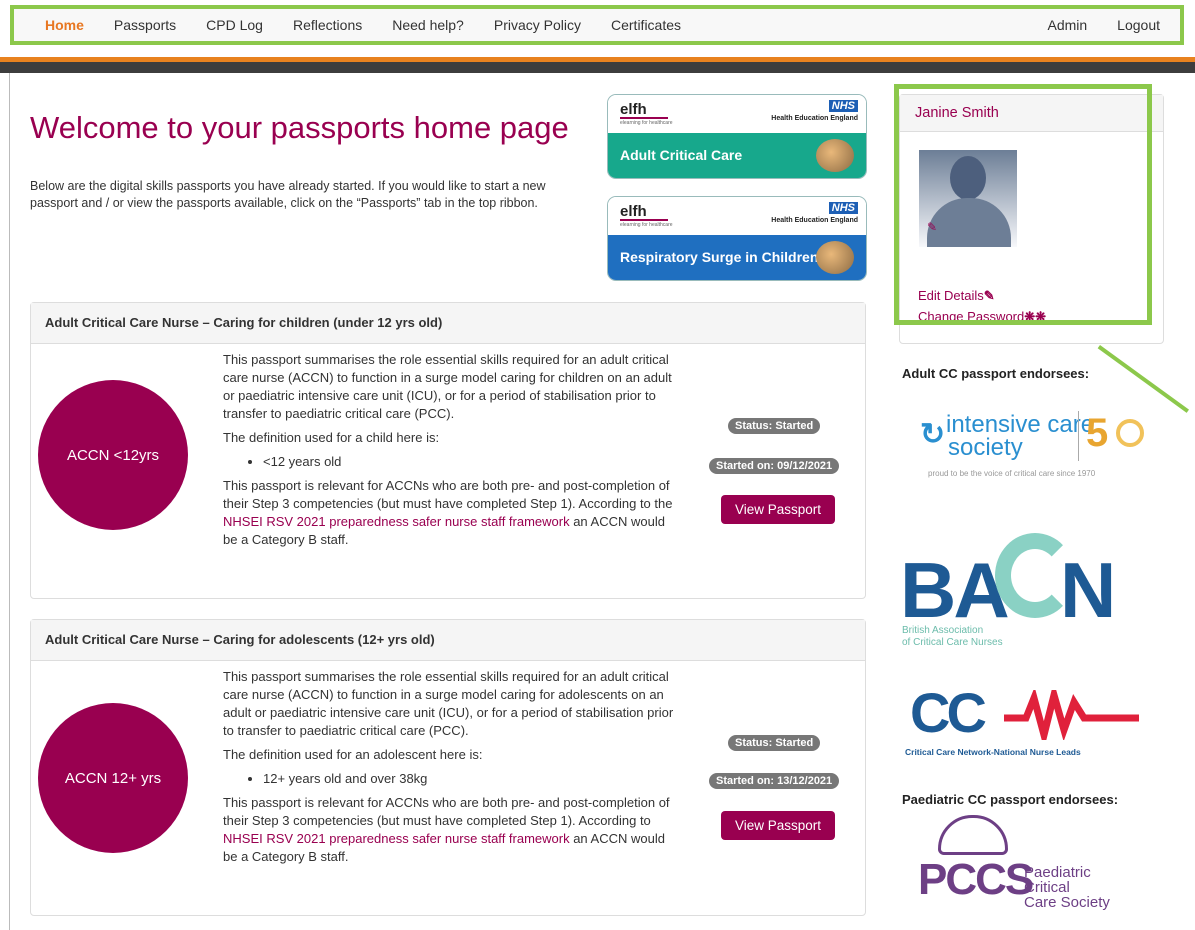 The width and height of the screenshot is (1195, 930). What do you see at coordinates (597, 65) in the screenshot?
I see `header-band` at bounding box center [597, 65].